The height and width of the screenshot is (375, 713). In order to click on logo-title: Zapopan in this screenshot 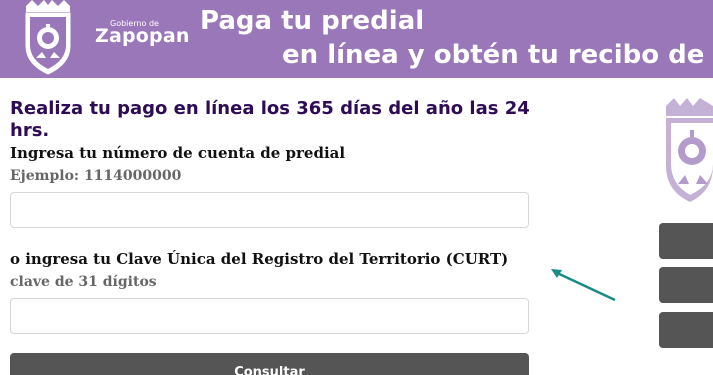, I will do `click(142, 36)`.